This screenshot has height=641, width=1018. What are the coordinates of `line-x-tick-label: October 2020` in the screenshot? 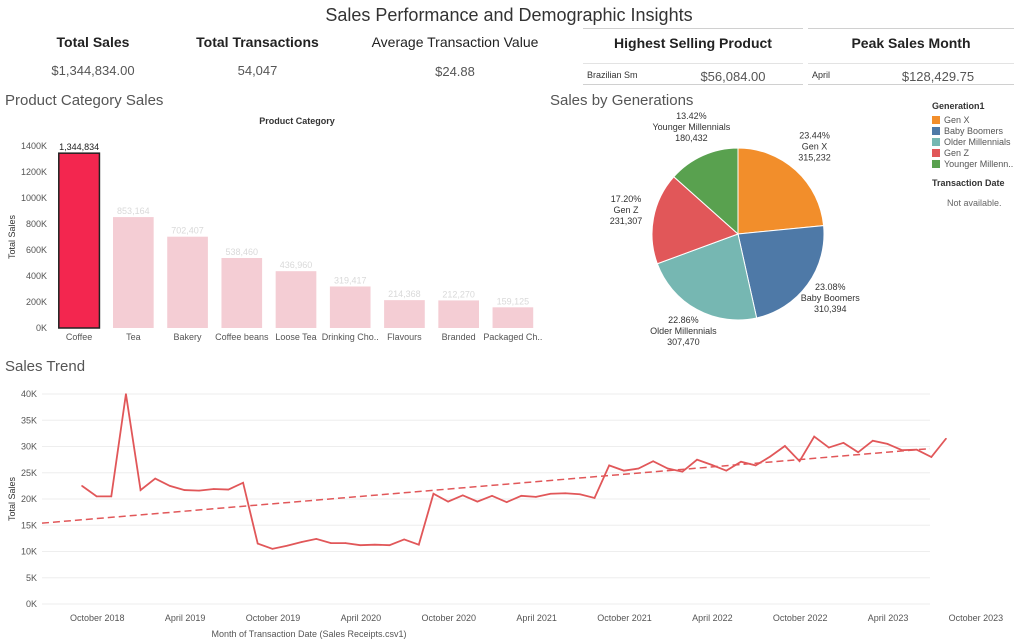 It's located at (448, 618).